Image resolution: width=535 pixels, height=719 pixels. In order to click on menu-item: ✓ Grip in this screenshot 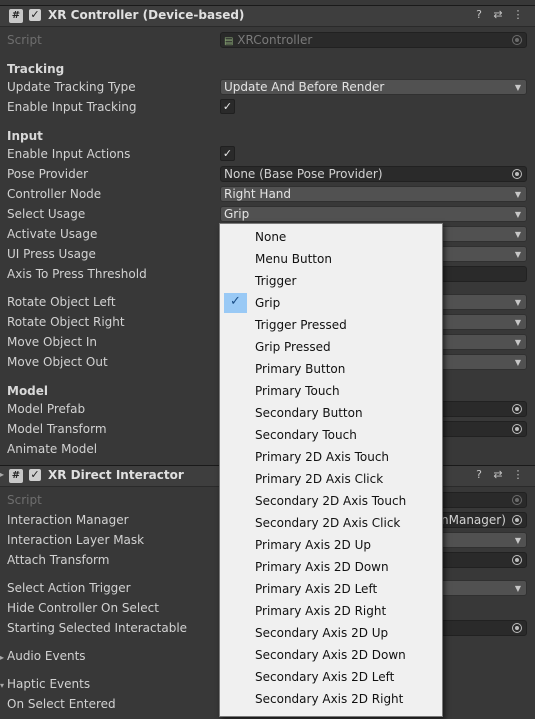, I will do `click(331, 303)`.